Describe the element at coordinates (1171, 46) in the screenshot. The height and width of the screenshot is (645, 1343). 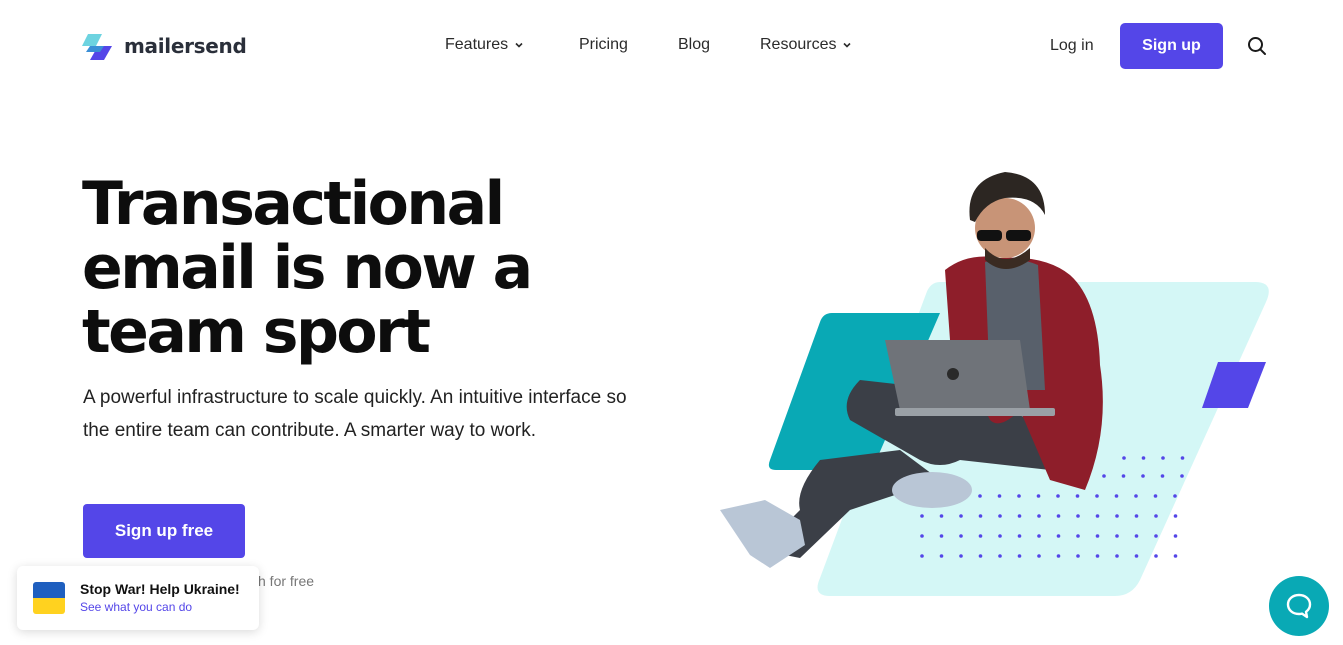
I see `signup-button: Sign up` at that location.